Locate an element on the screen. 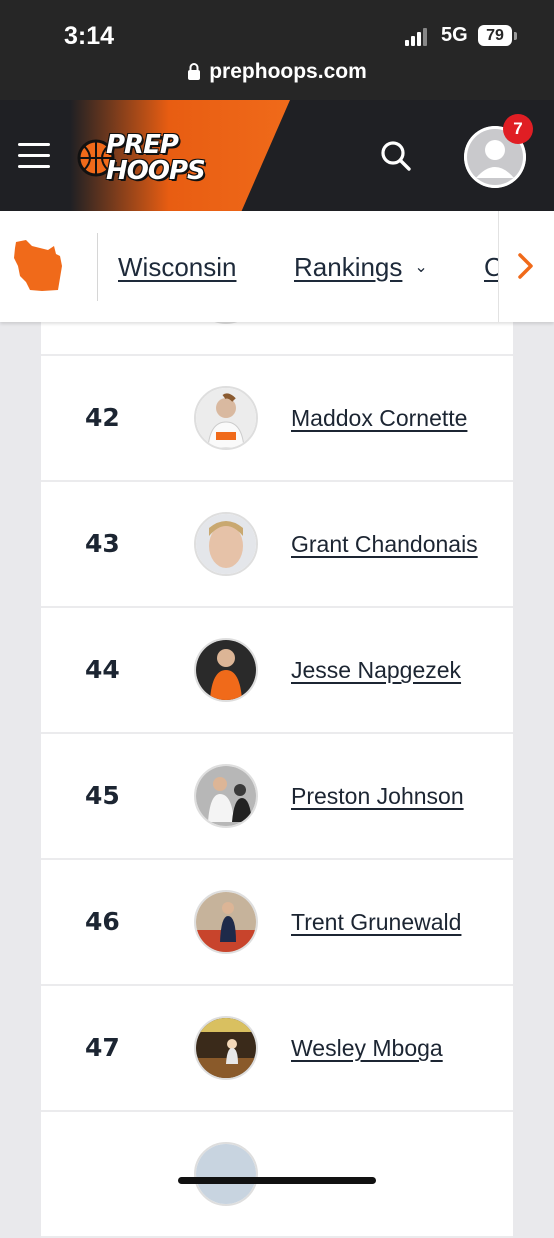 The image size is (554, 1238). player-name-link: Grant Chandonais is located at coordinates (384, 544).